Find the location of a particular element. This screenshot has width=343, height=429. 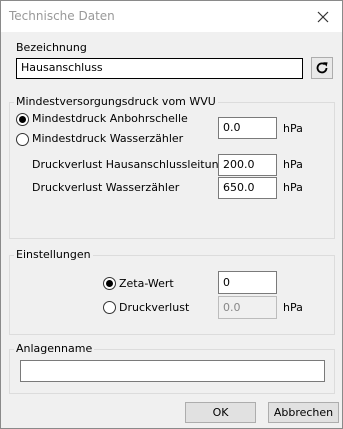

refresh-button is located at coordinates (322, 68).